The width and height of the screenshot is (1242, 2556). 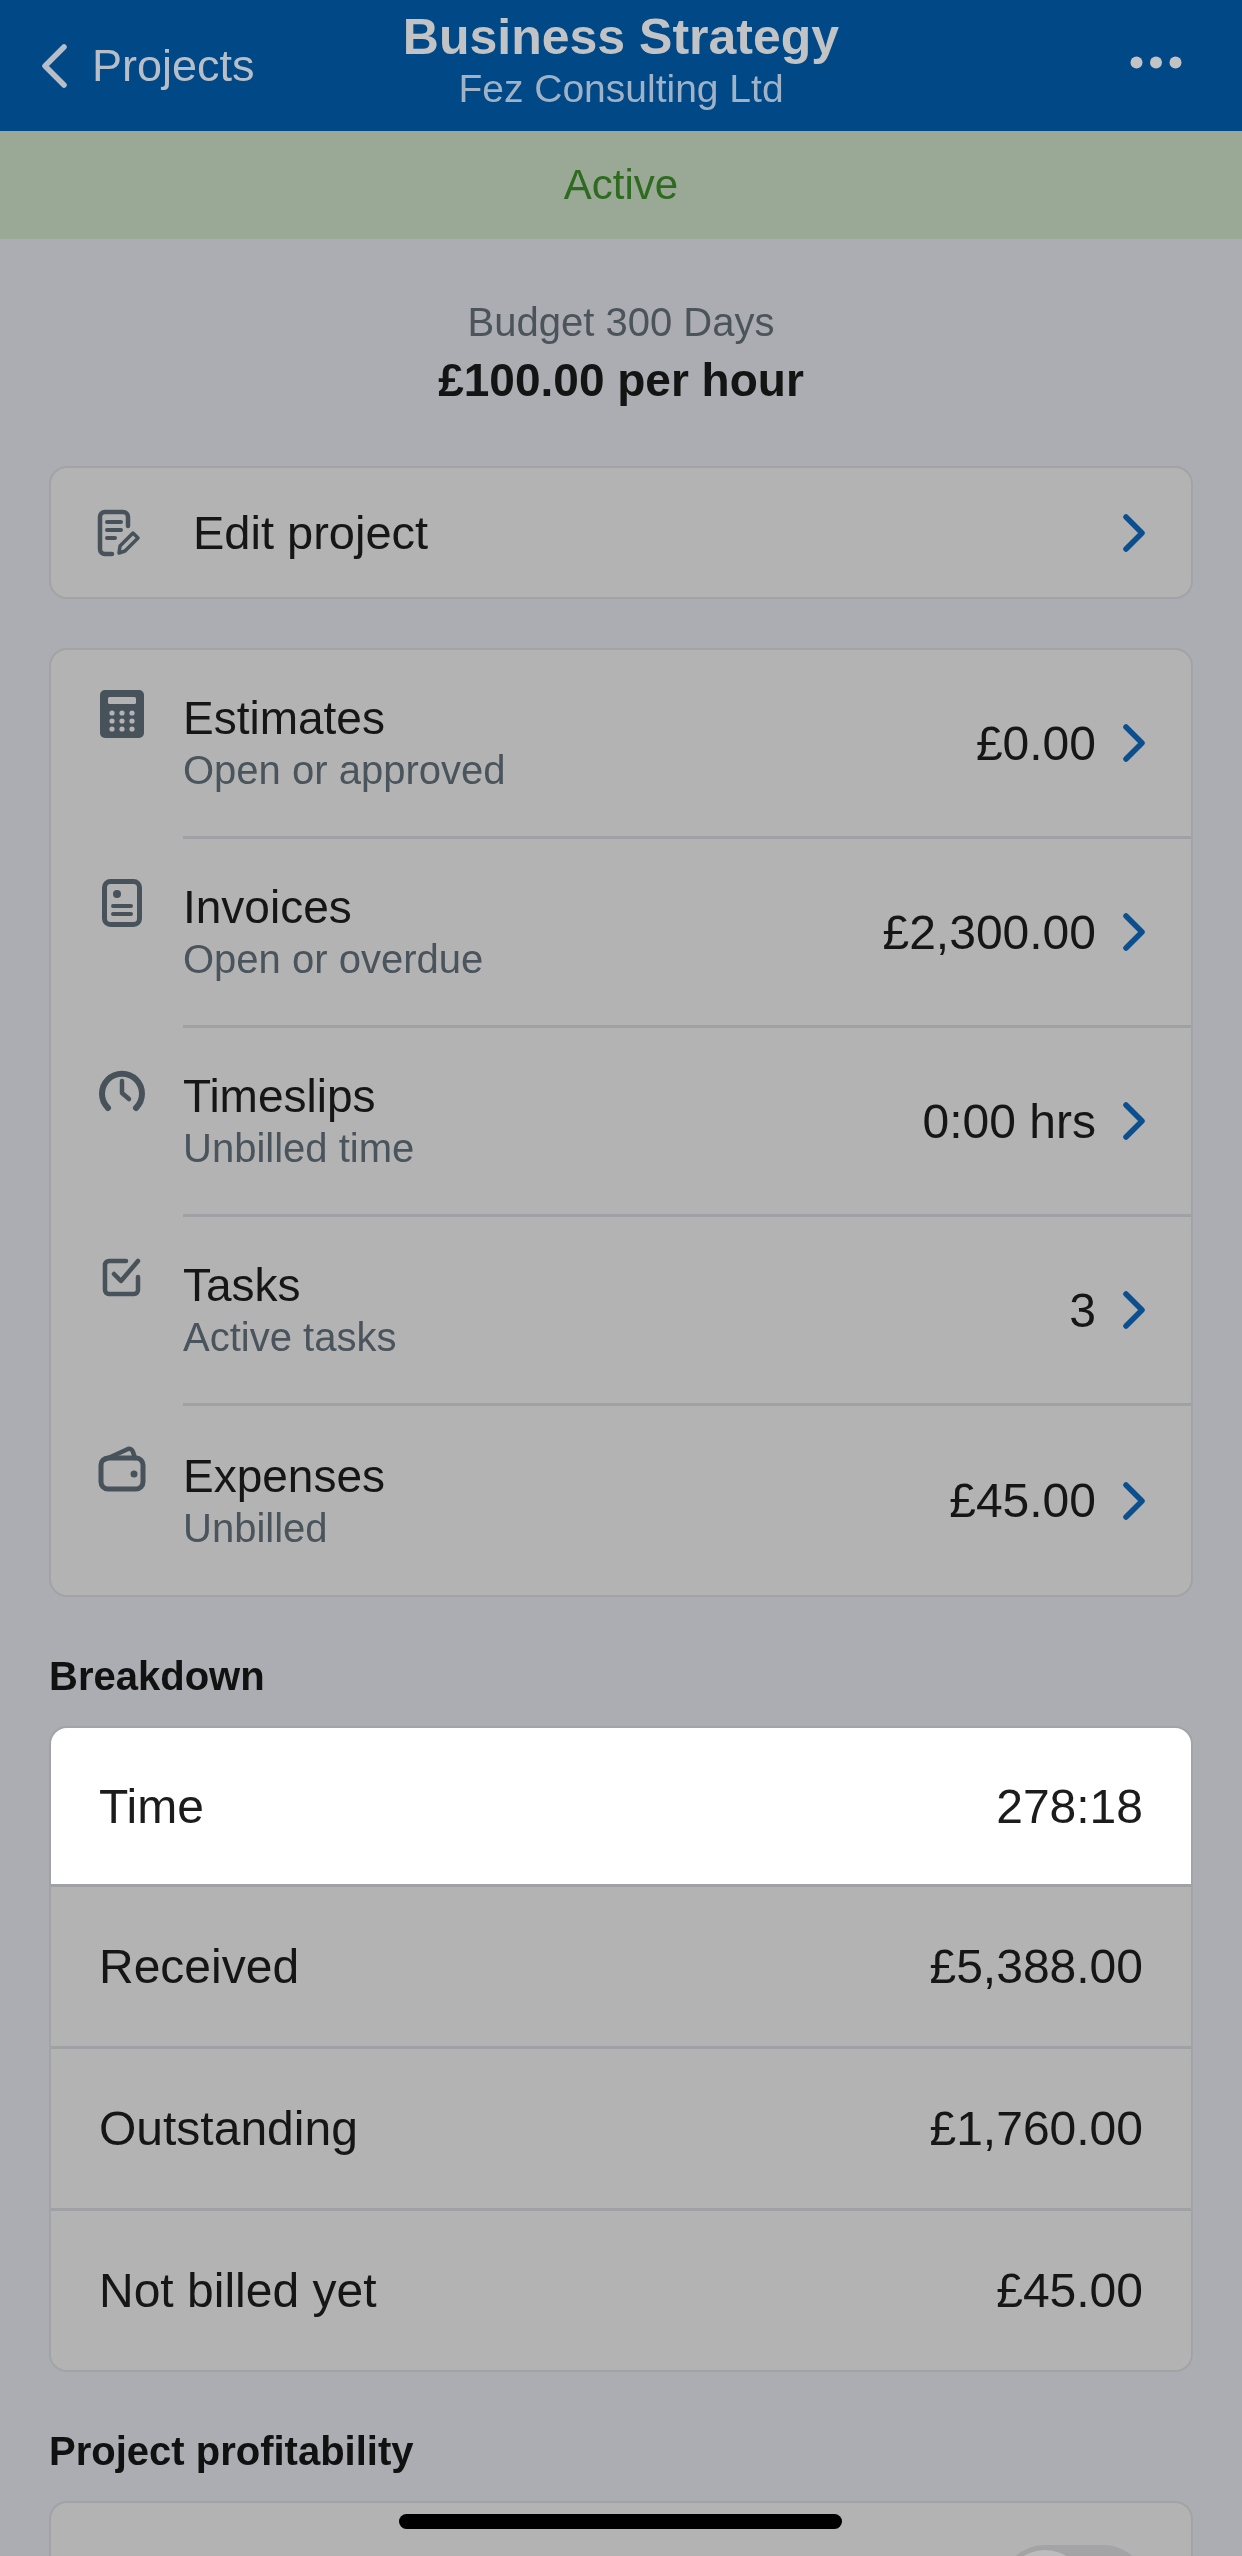 I want to click on item-subtitle: Open or overdue, so click(x=334, y=959).